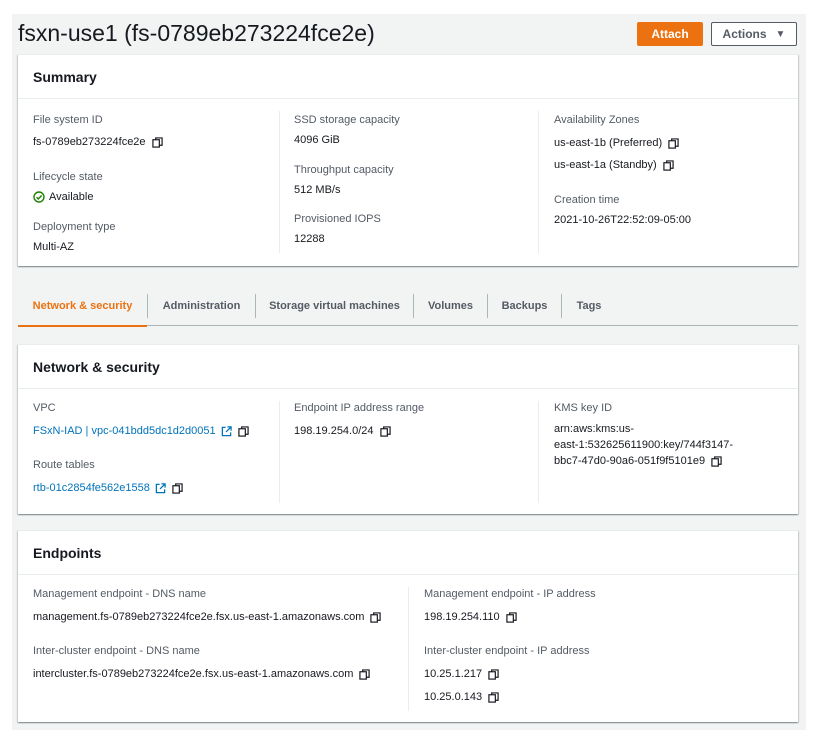  Describe the element at coordinates (64, 465) in the screenshot. I see `route-tables-label: Route tables` at that location.